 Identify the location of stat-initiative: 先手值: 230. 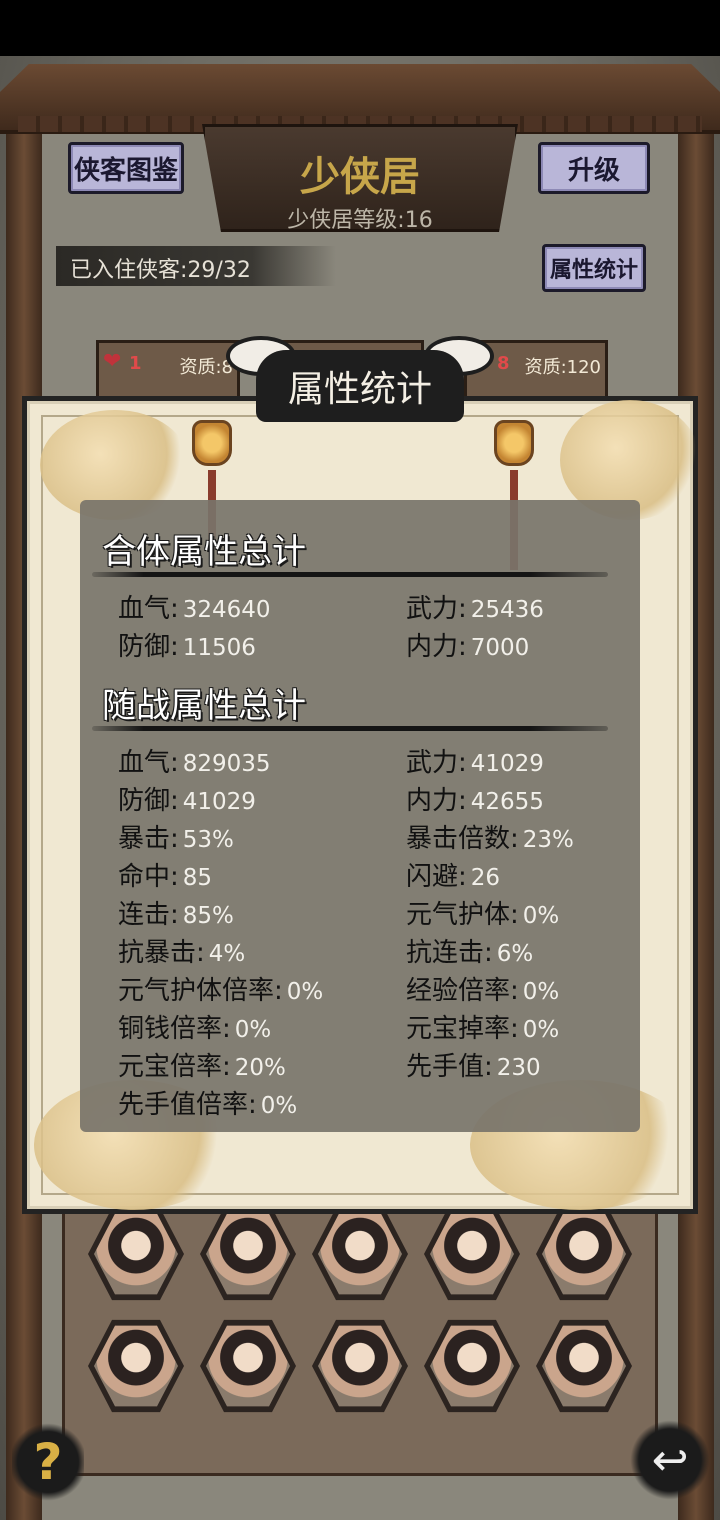
(473, 1067).